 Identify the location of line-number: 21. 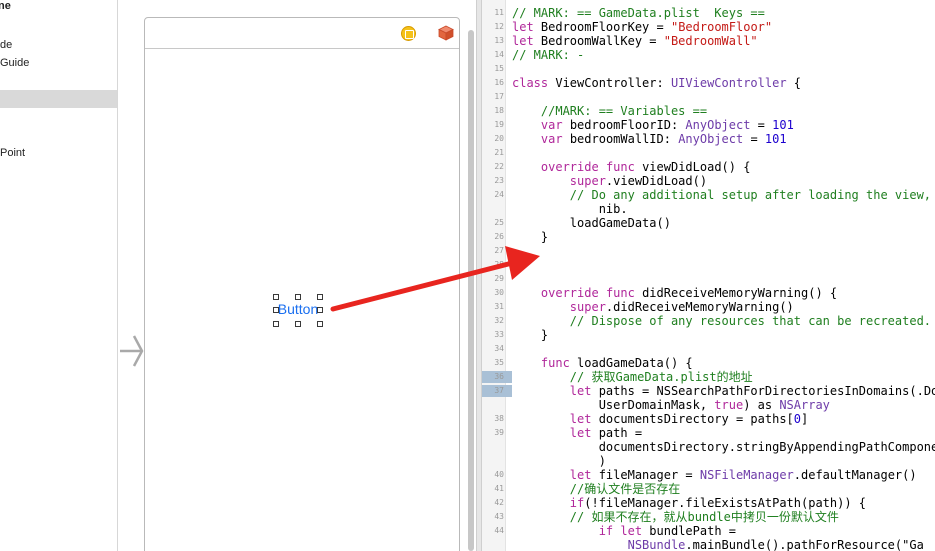
(499, 152).